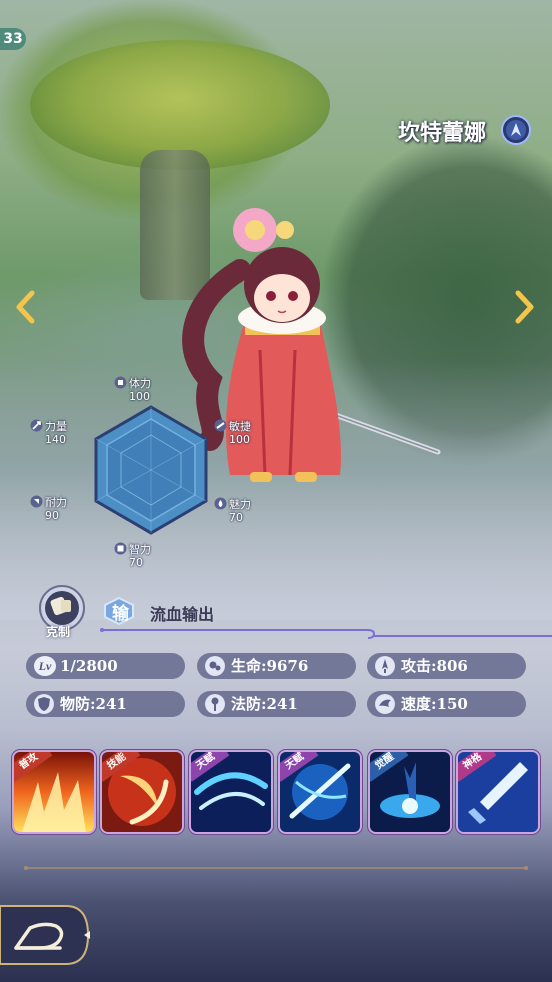  I want to click on attr-agility-value: 100, so click(239, 439).